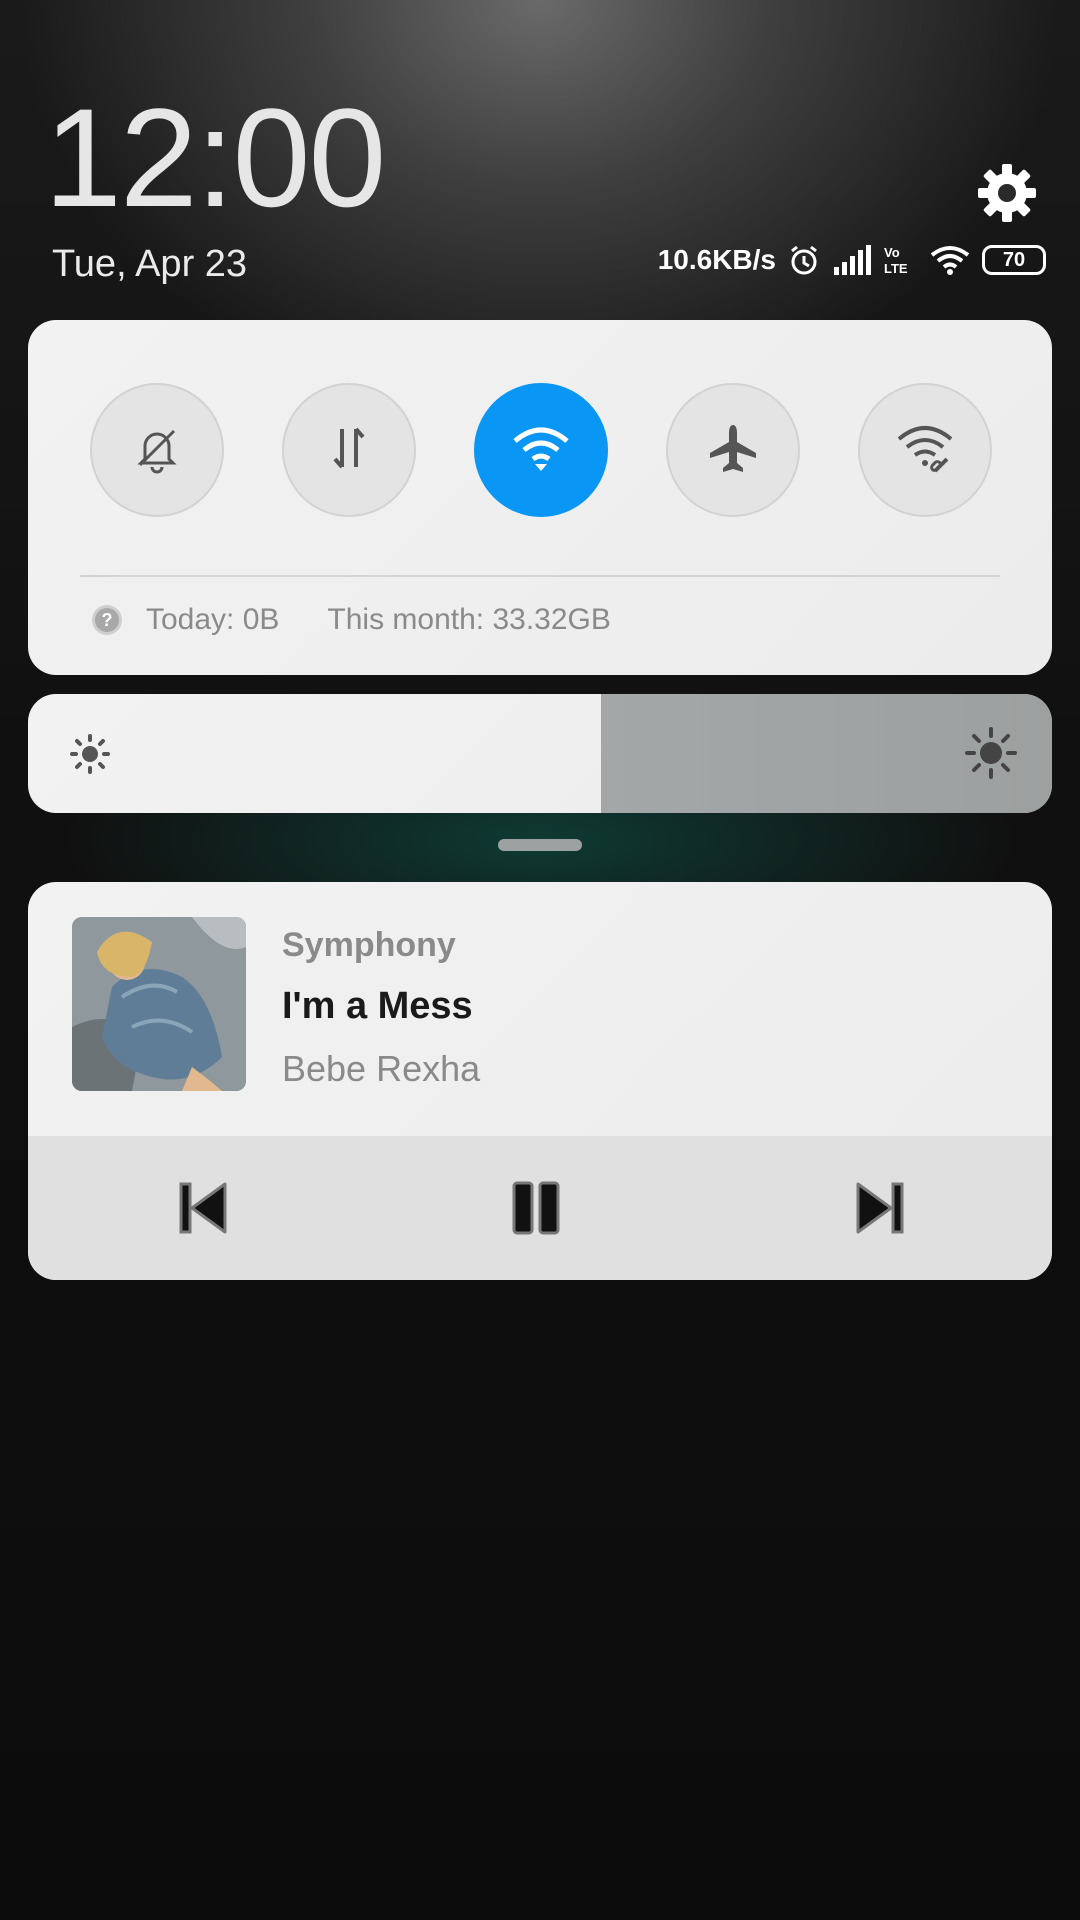  Describe the element at coordinates (716, 259) in the screenshot. I see `network-speed: 10.6KB/s` at that location.